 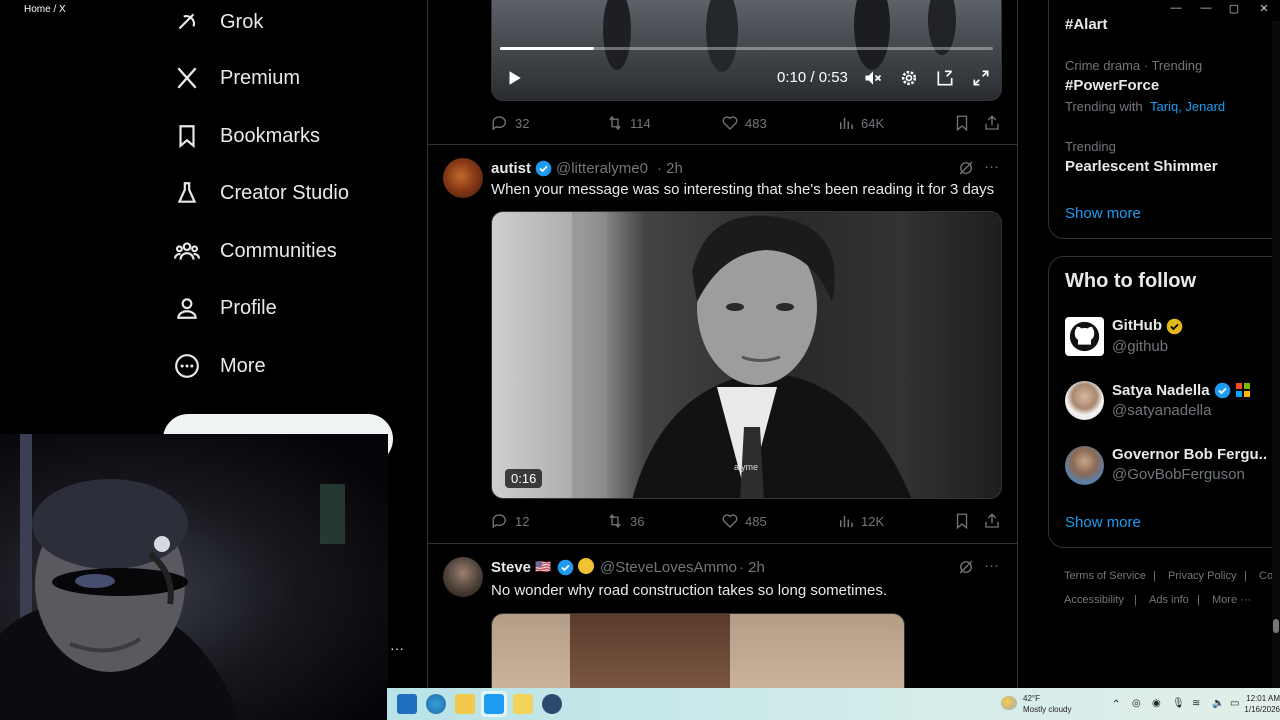 What do you see at coordinates (260, 77) in the screenshot?
I see `nav-label-premium: Premium` at bounding box center [260, 77].